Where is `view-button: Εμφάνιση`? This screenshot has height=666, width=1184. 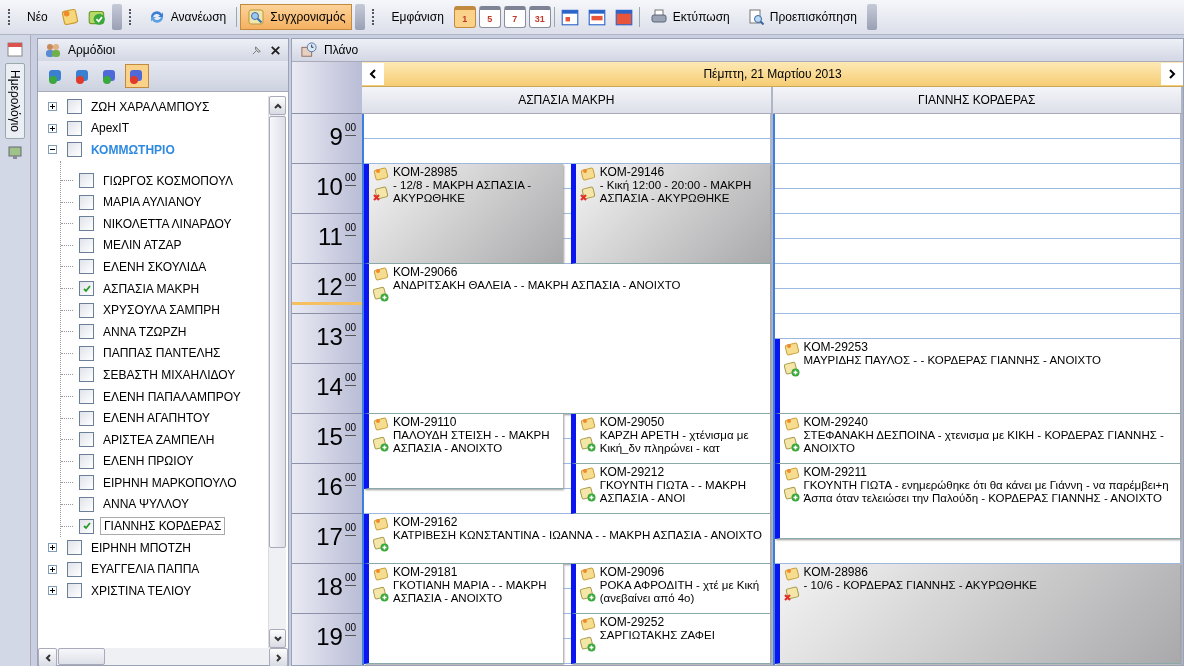
view-button: Εμφάνιση is located at coordinates (417, 17).